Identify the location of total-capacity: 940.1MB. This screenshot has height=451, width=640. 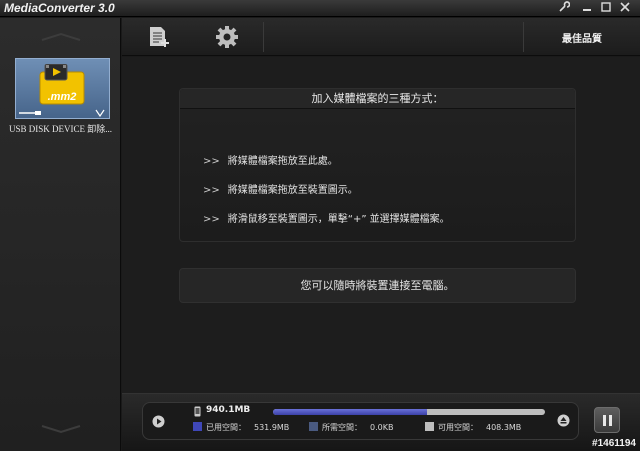
(228, 410).